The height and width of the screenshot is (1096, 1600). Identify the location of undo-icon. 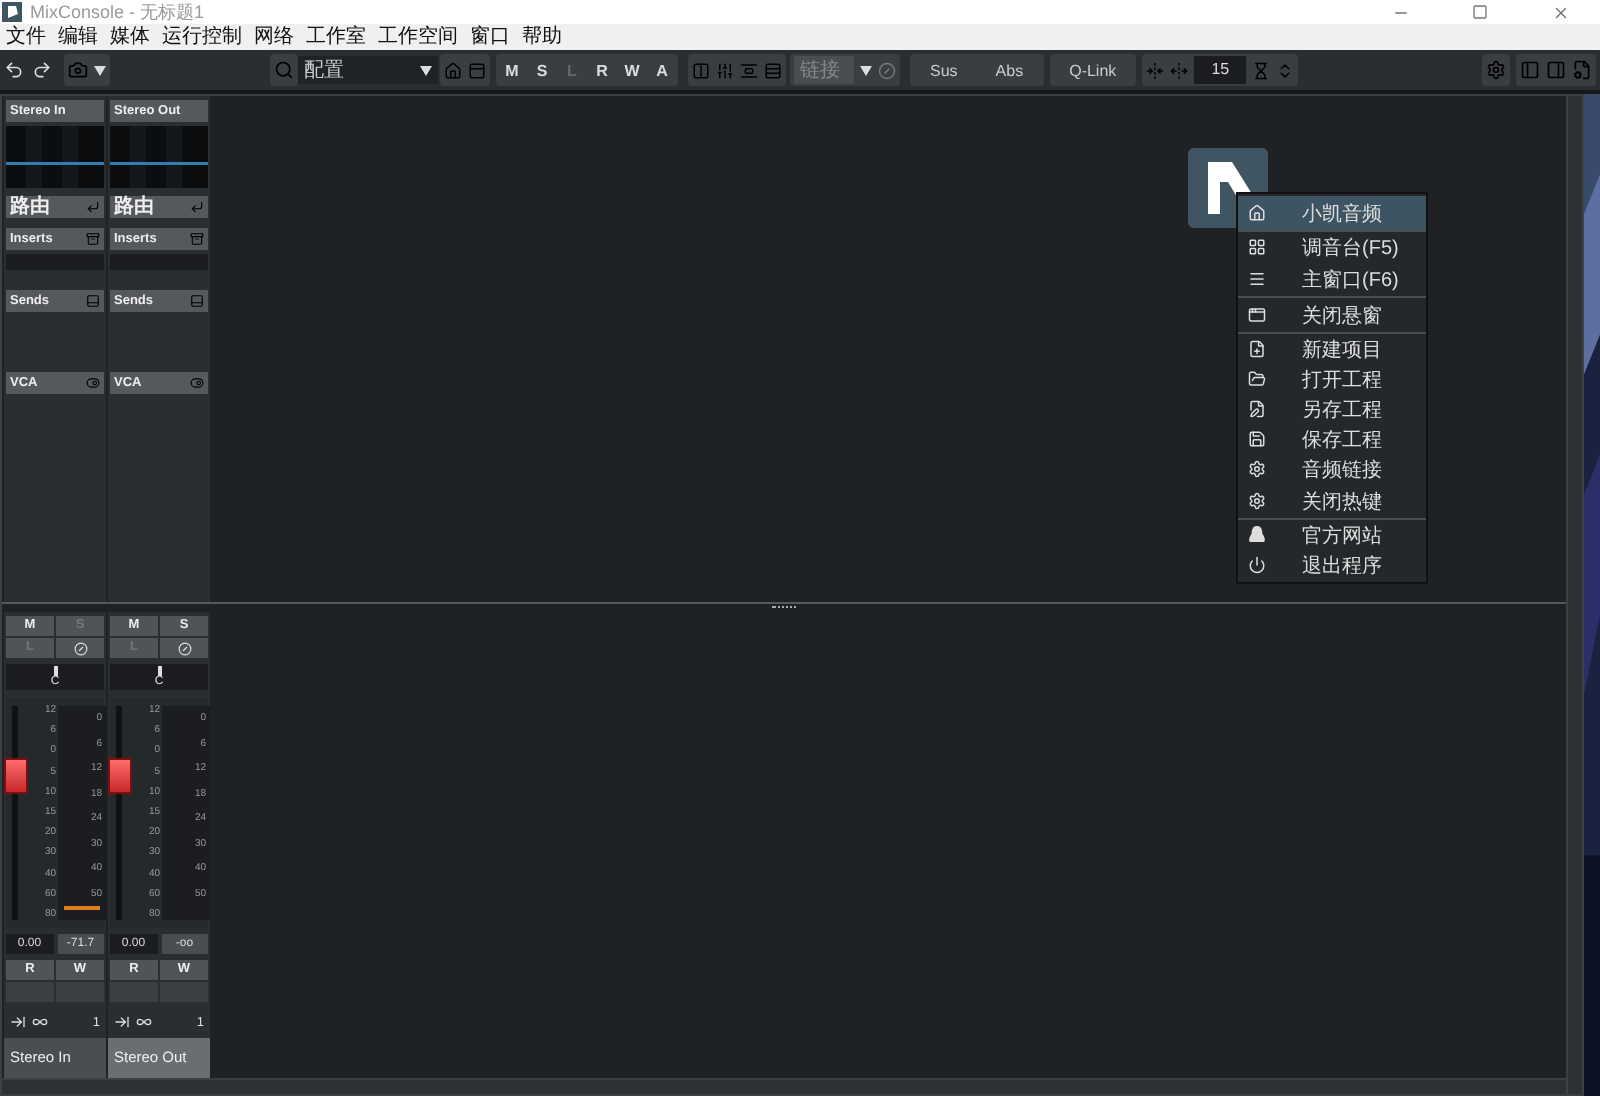
(14, 70).